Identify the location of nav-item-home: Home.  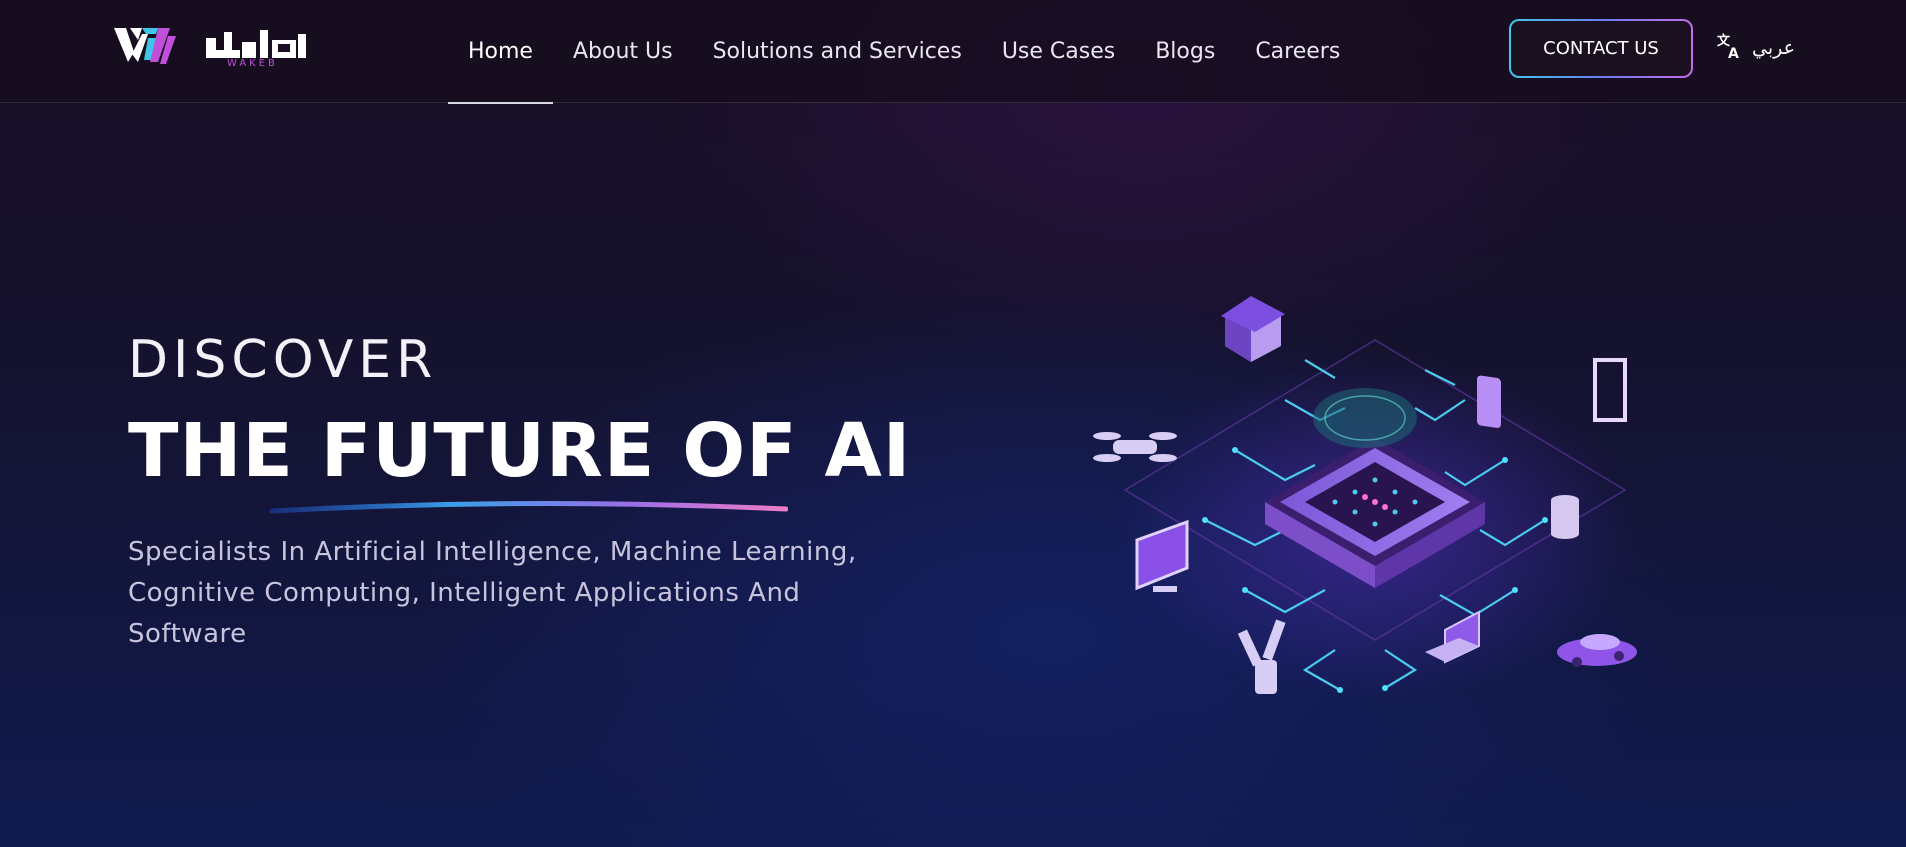
(500, 52).